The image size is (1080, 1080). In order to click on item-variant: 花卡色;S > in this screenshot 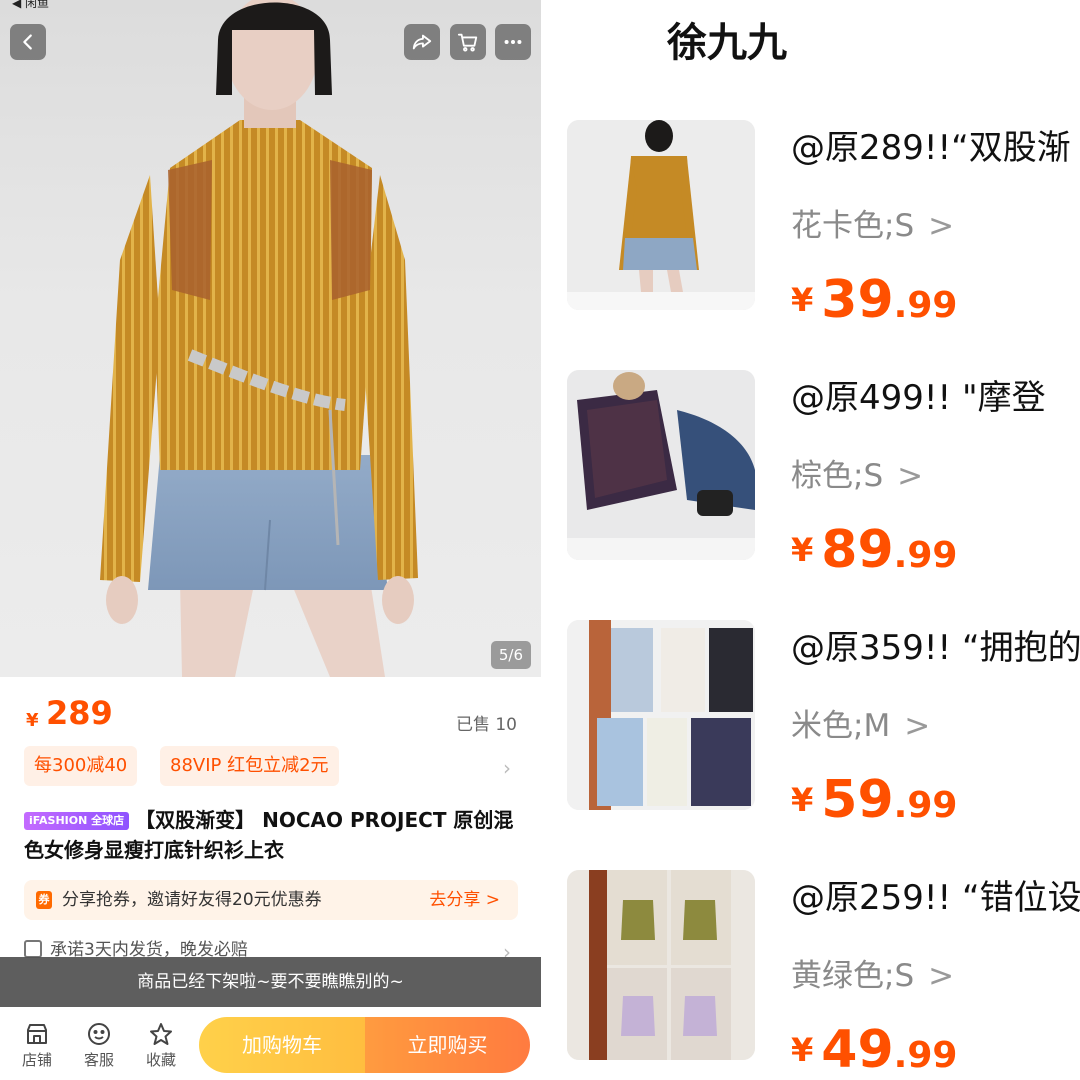, I will do `click(872, 222)`.